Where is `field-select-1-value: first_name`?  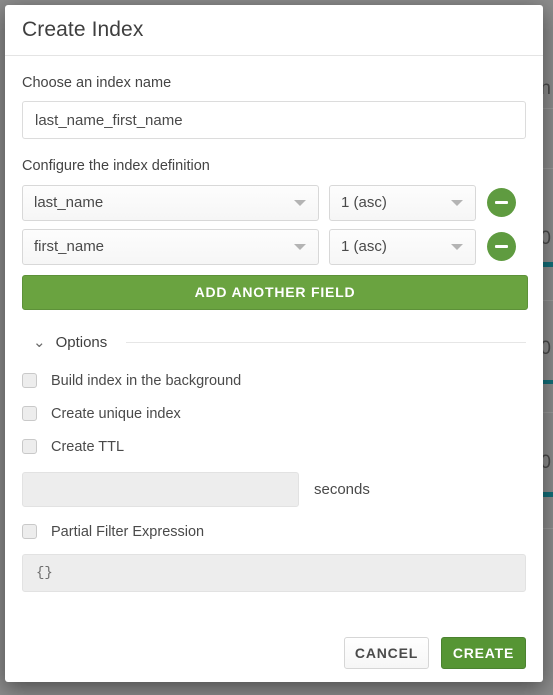
field-select-1-value: first_name is located at coordinates (69, 247).